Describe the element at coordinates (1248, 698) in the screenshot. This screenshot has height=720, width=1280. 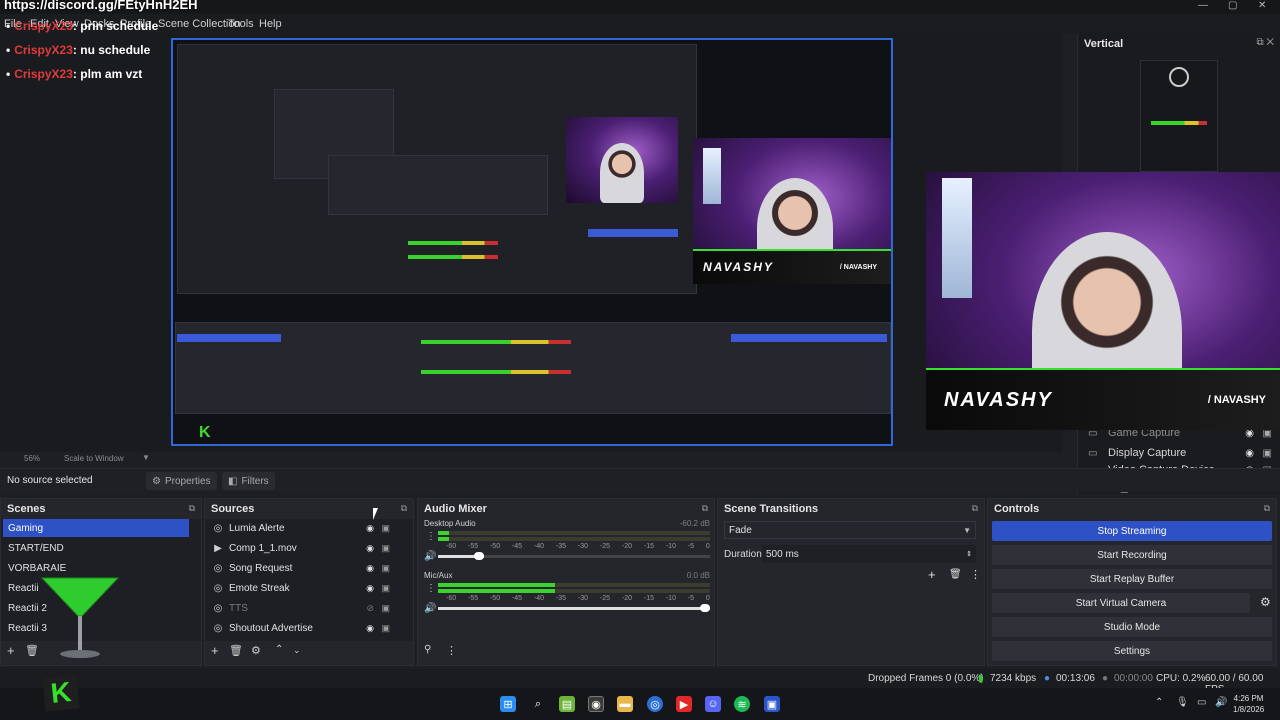
I see `clock-time: 4:26 PM` at that location.